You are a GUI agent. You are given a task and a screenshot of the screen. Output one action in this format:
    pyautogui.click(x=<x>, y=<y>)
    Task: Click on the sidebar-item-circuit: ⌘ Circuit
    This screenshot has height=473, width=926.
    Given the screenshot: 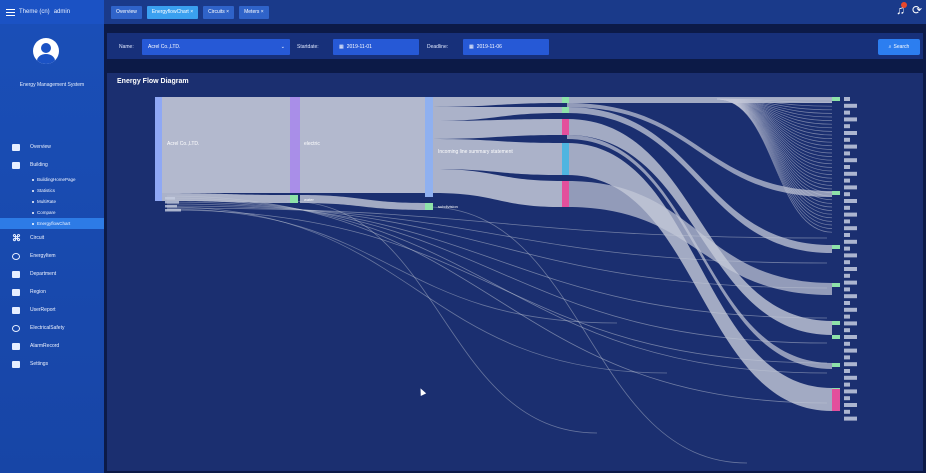 What is the action you would take?
    pyautogui.click(x=52, y=238)
    